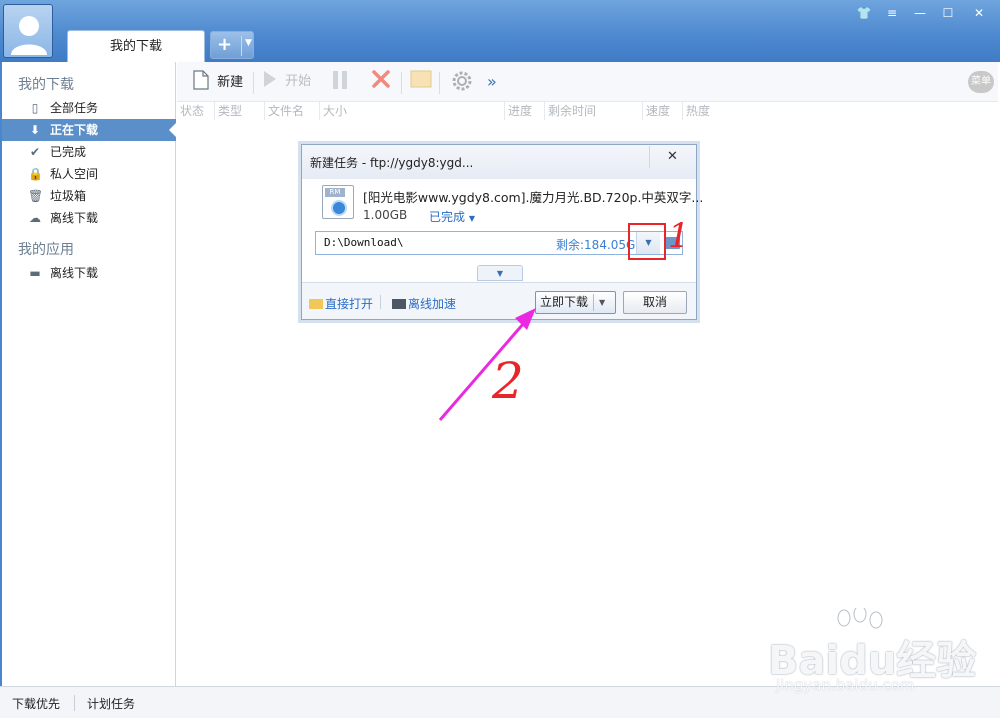 Image resolution: width=1000 pixels, height=718 pixels. I want to click on new-task-button: 新建, so click(218, 82).